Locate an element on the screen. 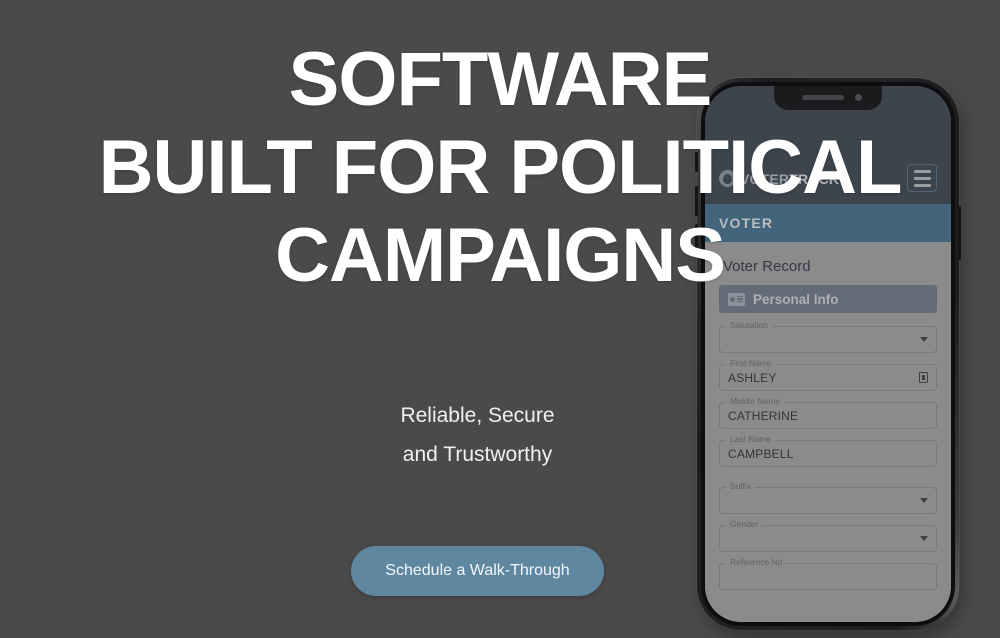 This screenshot has height=638, width=1000. subtitle-line-1: Reliable, Secure is located at coordinates (477, 415).